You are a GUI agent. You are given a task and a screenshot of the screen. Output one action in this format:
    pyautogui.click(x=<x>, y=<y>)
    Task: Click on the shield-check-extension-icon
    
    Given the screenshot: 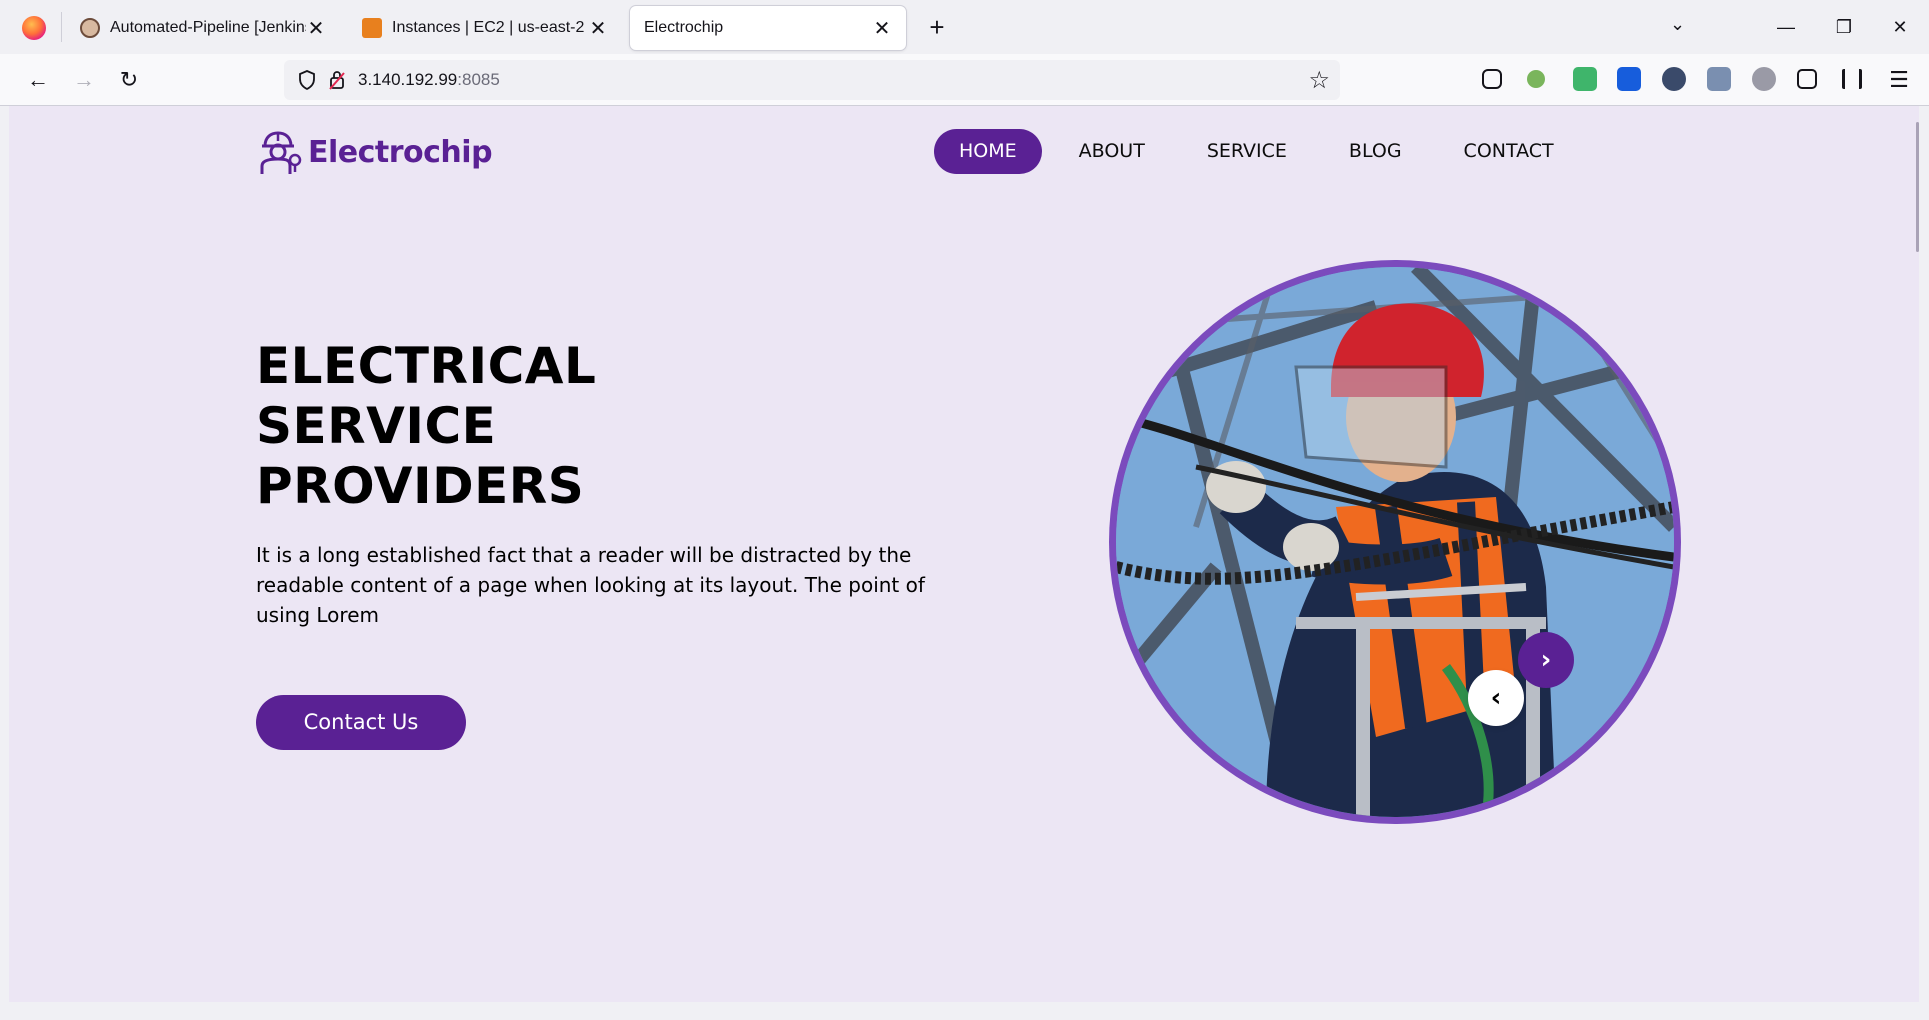 What is the action you would take?
    pyautogui.click(x=1585, y=79)
    